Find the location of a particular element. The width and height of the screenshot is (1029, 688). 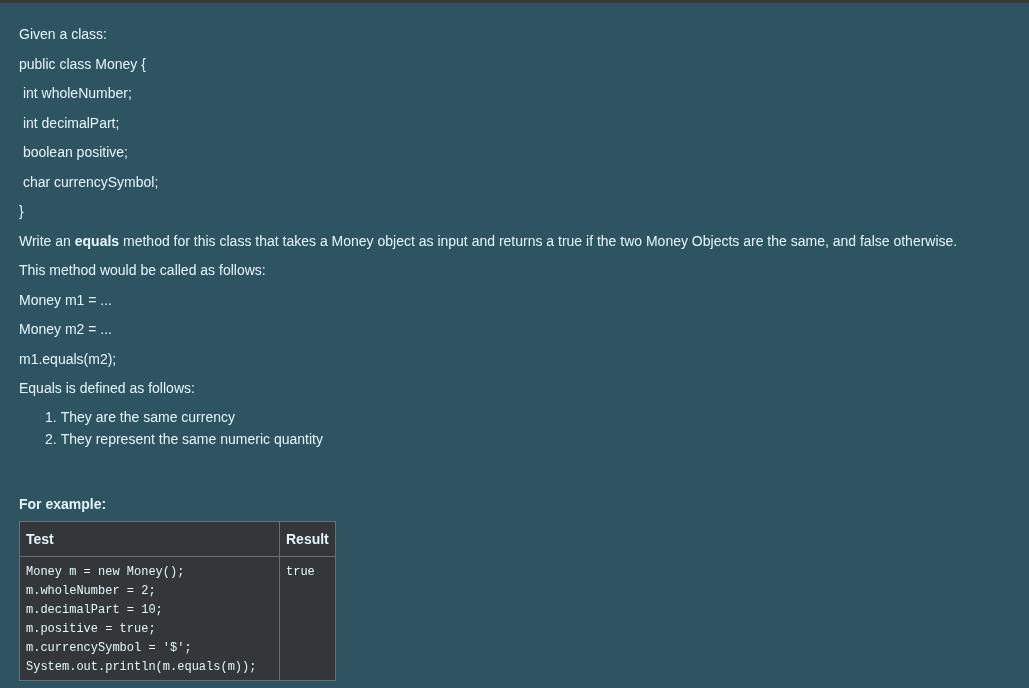

question-text: Given a class: is located at coordinates (63, 34).